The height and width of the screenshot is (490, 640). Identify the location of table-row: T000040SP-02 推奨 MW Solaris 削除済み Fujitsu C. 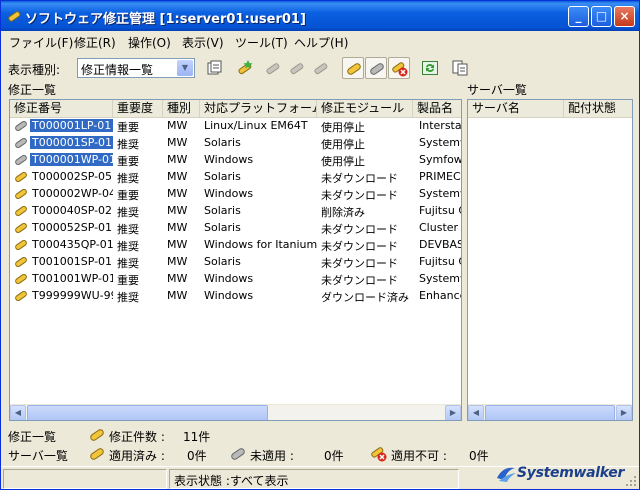
(235, 211).